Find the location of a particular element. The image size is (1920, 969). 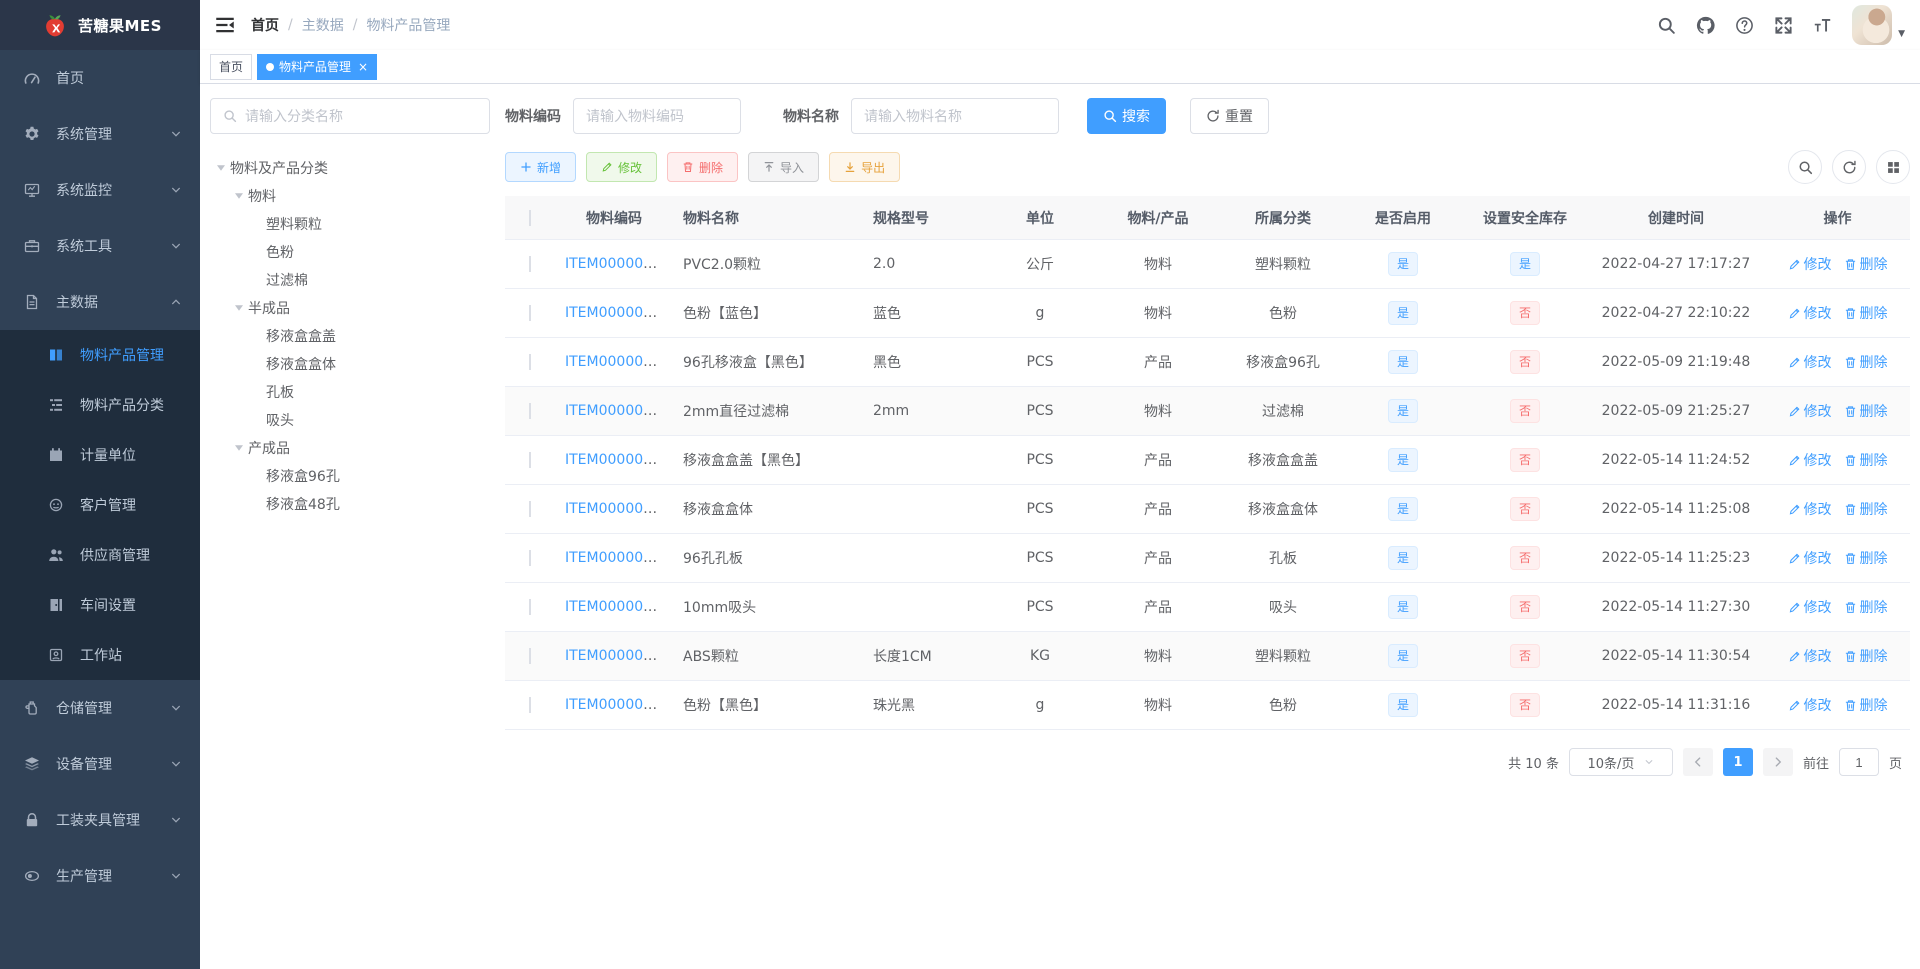

select-all-checkbox is located at coordinates (530, 217).